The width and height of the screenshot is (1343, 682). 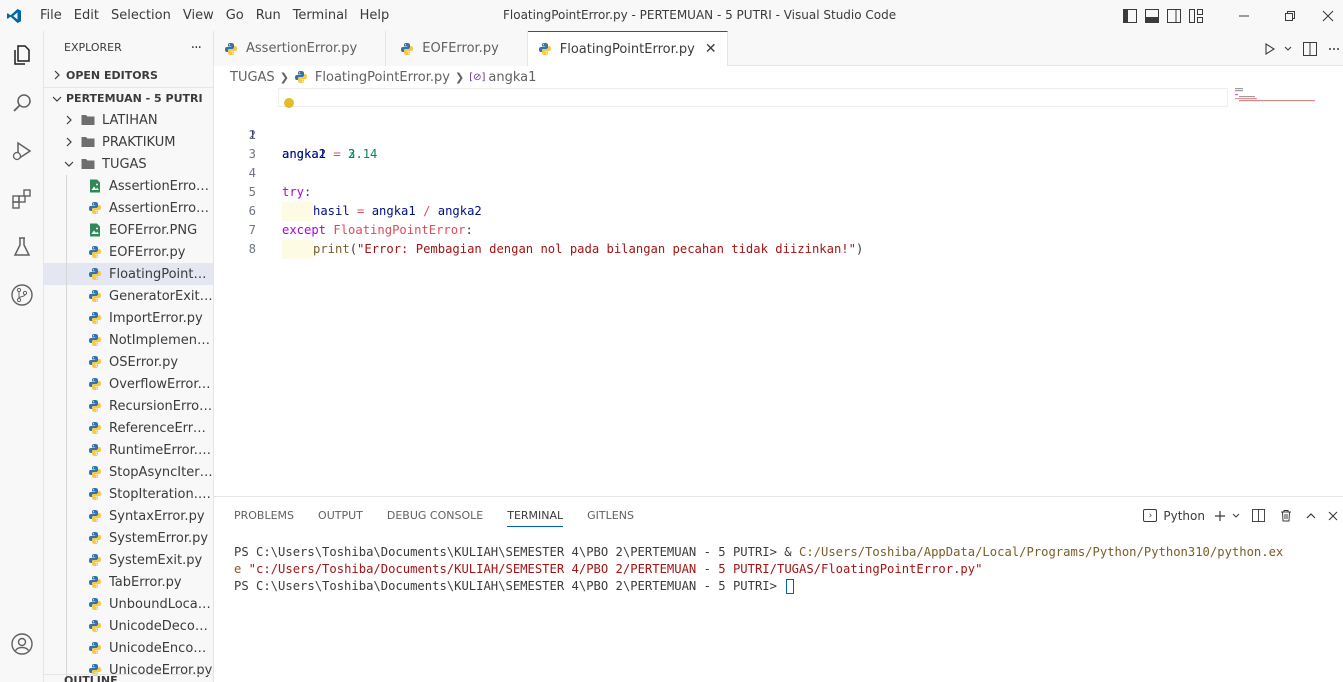 I want to click on file-item: EOFError.py, so click(x=128, y=252).